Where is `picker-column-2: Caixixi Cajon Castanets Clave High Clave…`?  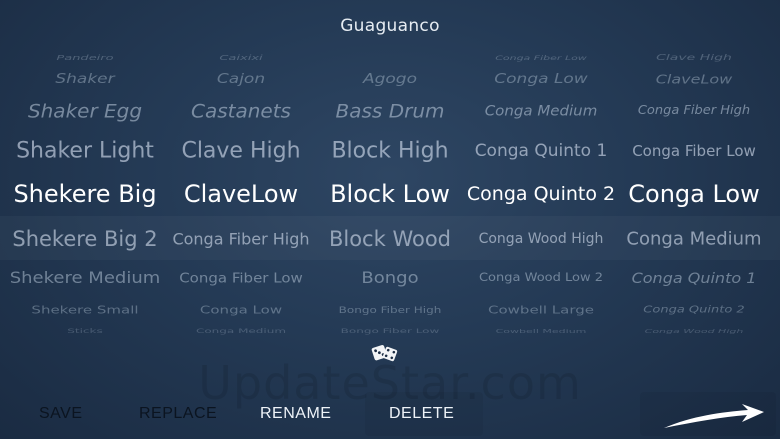 picker-column-2: Caixixi Cajon Castanets Clave High Clave… is located at coordinates (241, 194).